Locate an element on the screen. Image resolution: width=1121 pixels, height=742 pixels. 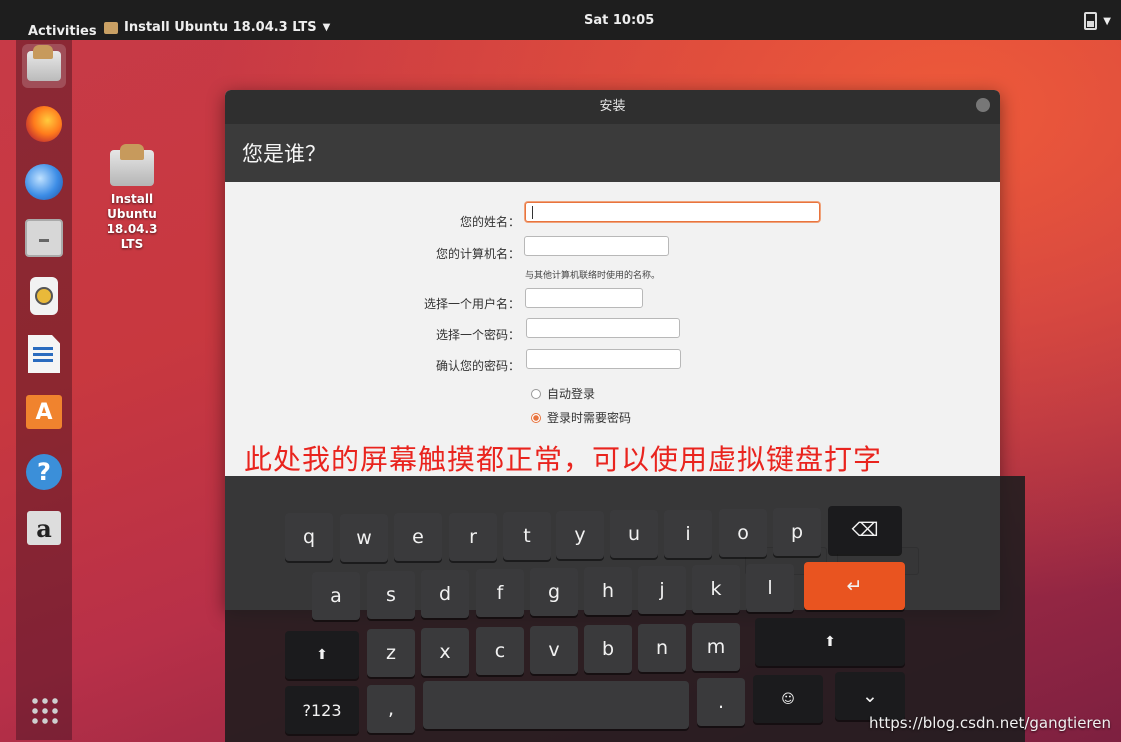
auto-login-option: 自动登录 is located at coordinates (563, 393).